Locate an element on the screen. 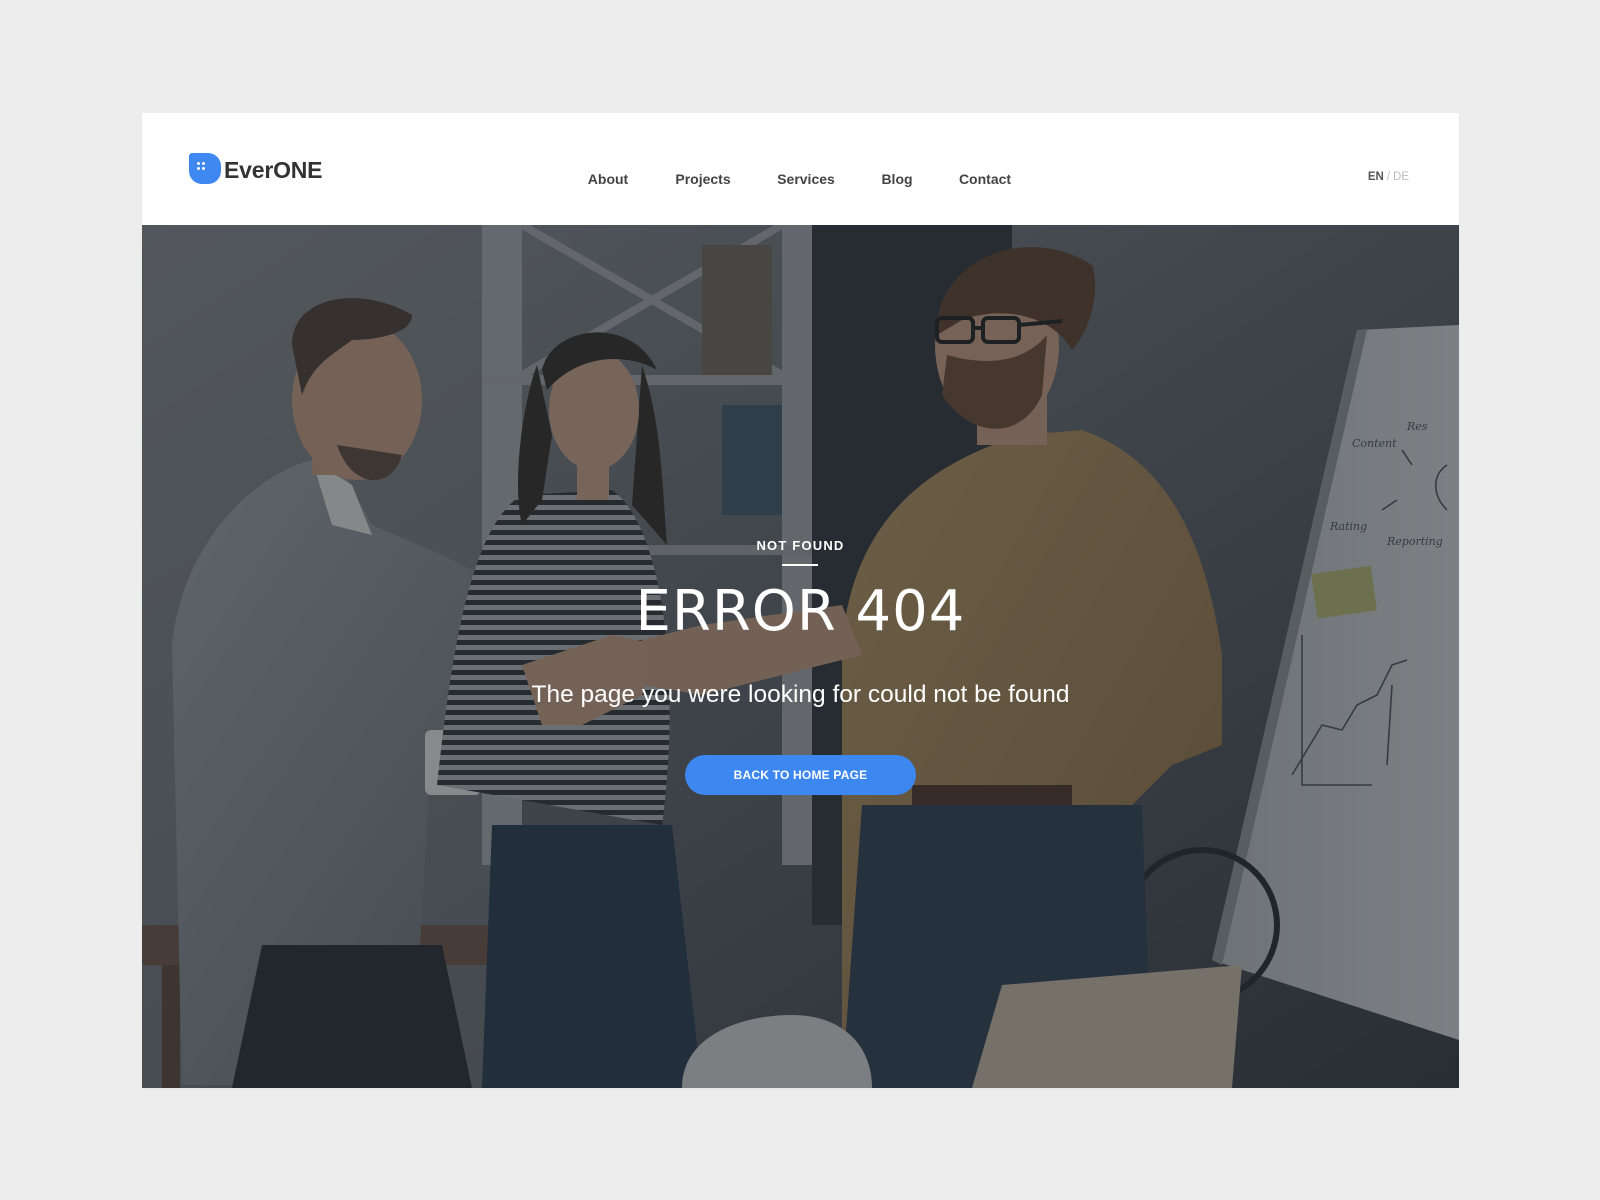 Image resolution: width=1600 pixels, height=1200 pixels. nav-item-services: Services is located at coordinates (806, 179).